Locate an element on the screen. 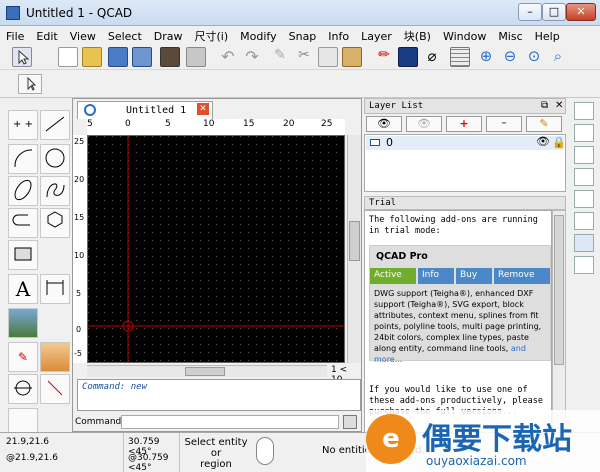 The width and height of the screenshot is (600, 472). addon-tab-remove: Remove is located at coordinates (522, 276).